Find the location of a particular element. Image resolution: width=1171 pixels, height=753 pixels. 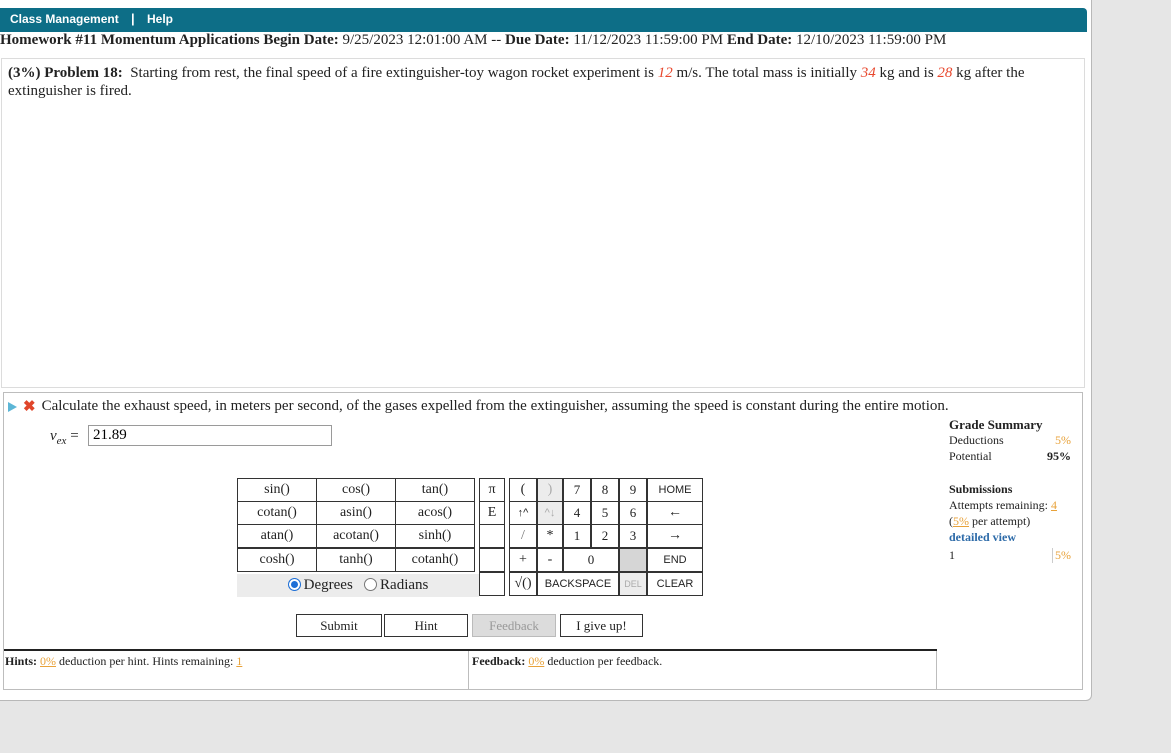

variable-symbol: v is located at coordinates (53, 436).